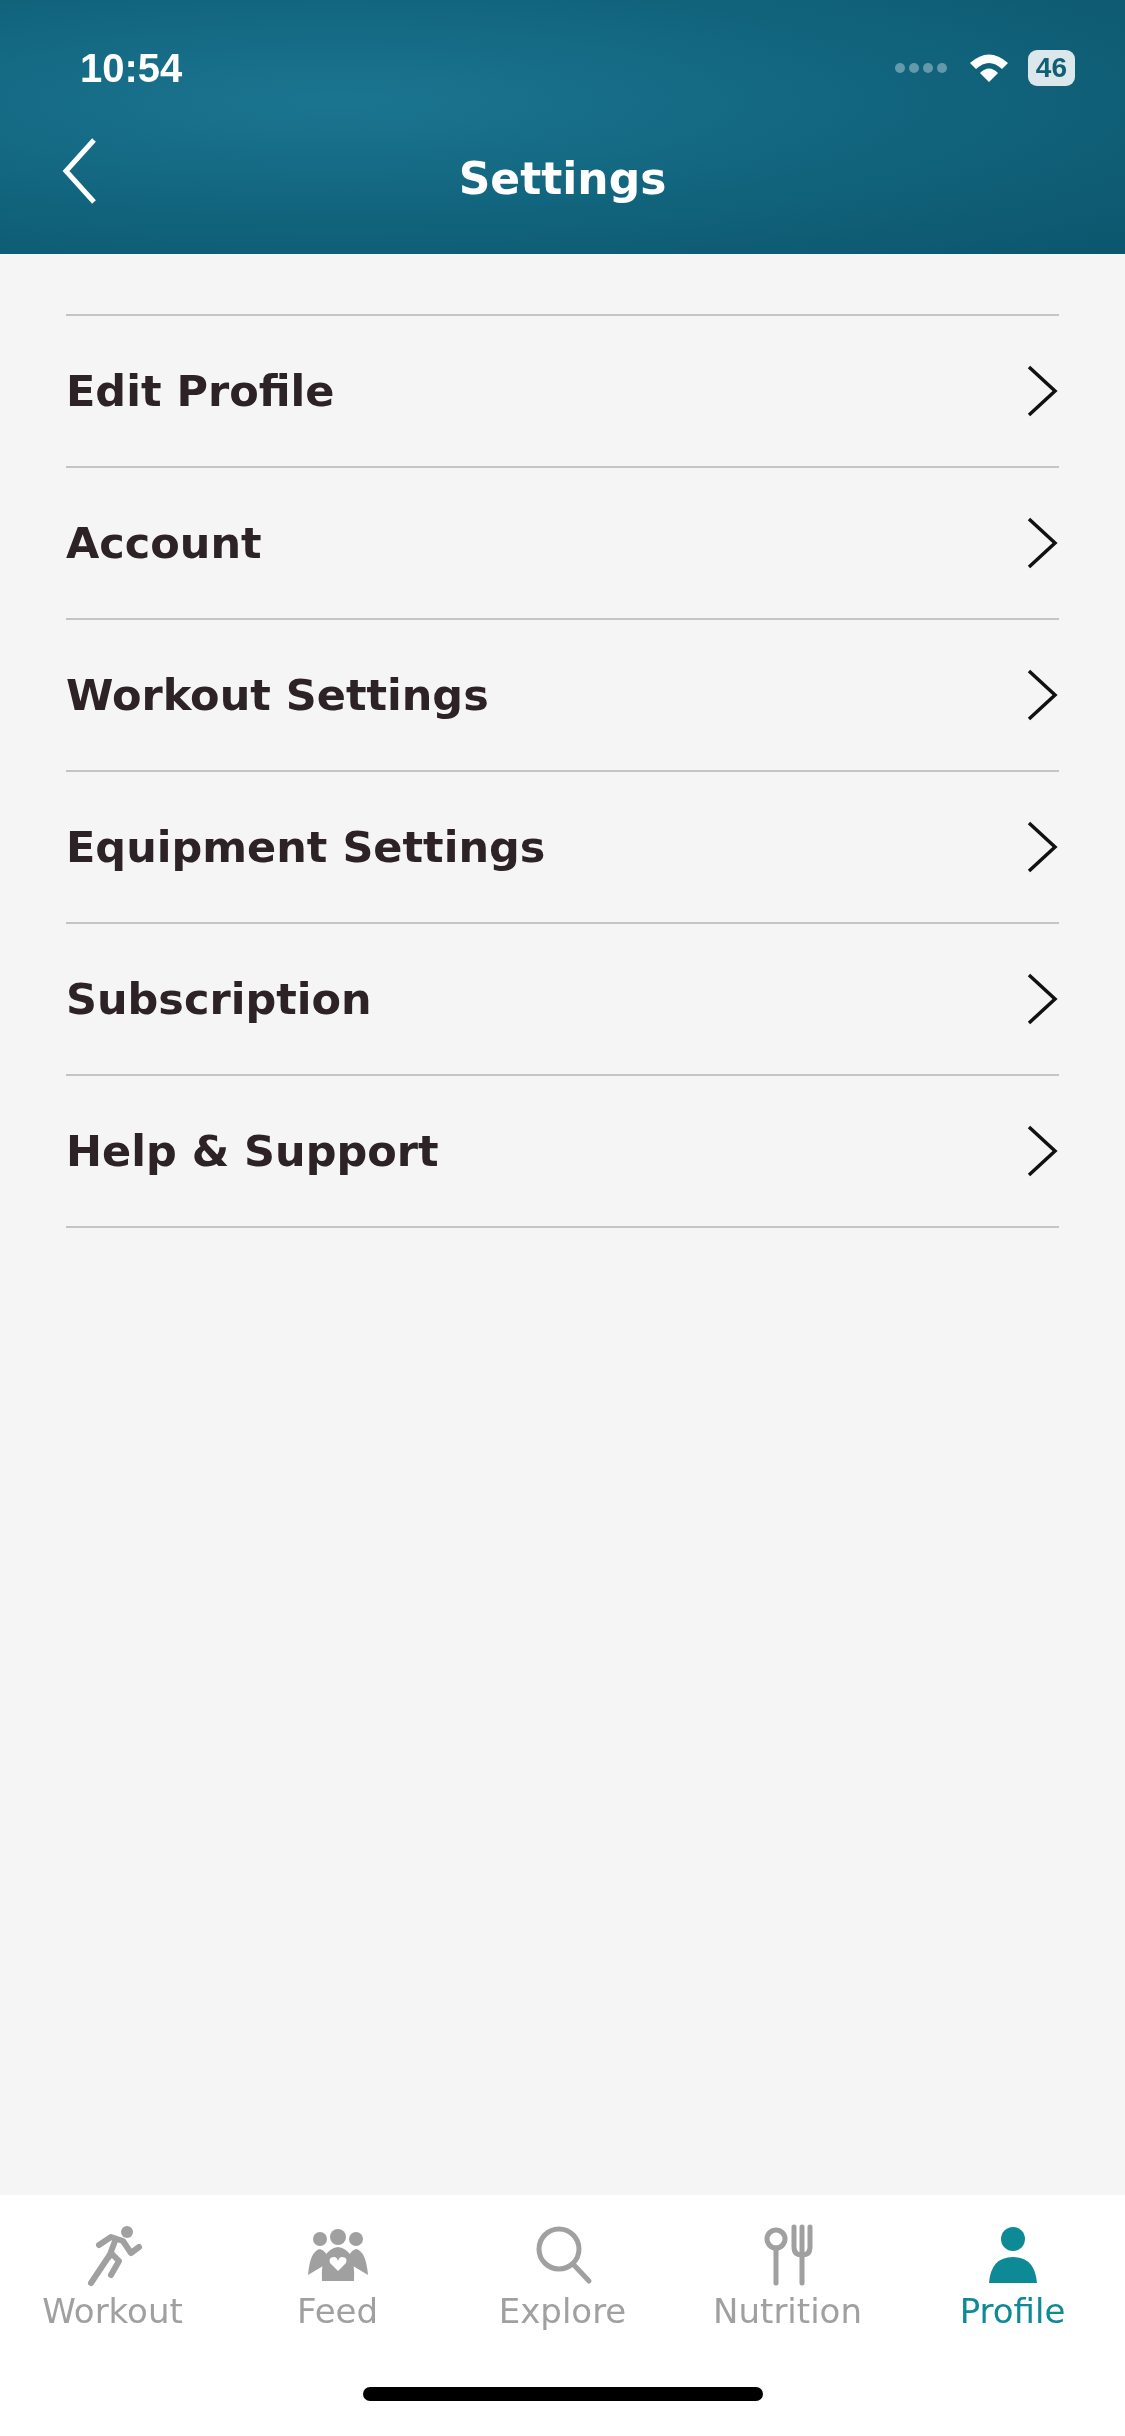 The height and width of the screenshot is (2436, 1125). Describe the element at coordinates (921, 68) in the screenshot. I see `signal-icon` at that location.